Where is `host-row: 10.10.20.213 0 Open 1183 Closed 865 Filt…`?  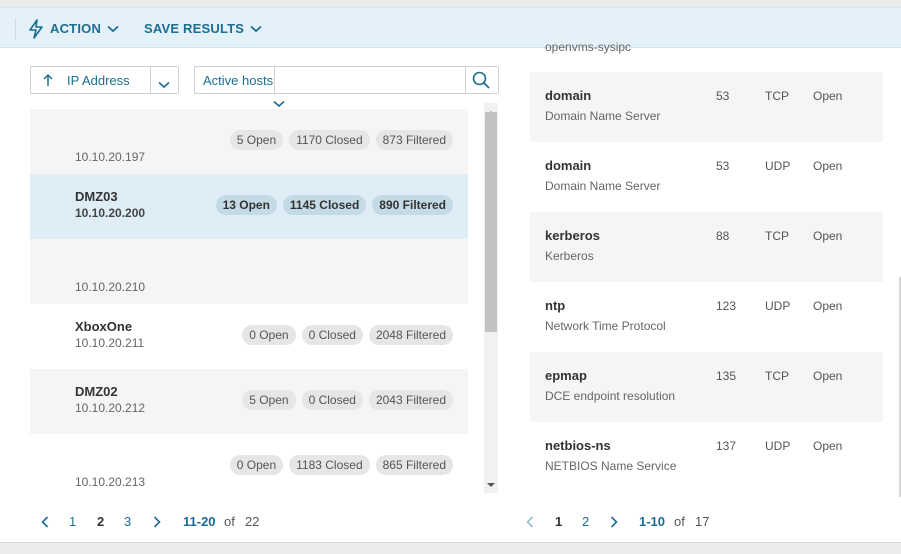 host-row: 10.10.20.213 0 Open 1183 Closed 865 Filt… is located at coordinates (249, 463).